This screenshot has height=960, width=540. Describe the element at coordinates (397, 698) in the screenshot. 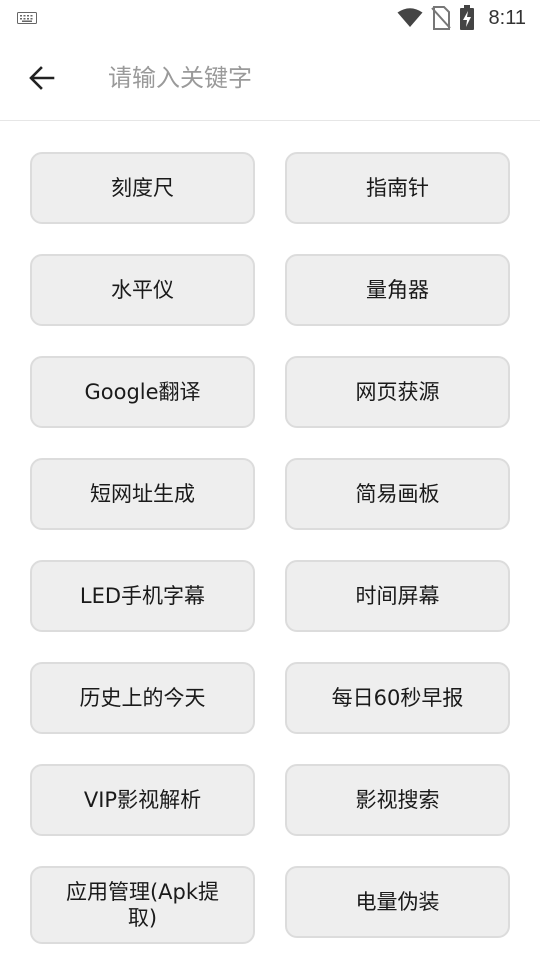

I see `tool-button-daily-news: 每日60秒早报` at that location.